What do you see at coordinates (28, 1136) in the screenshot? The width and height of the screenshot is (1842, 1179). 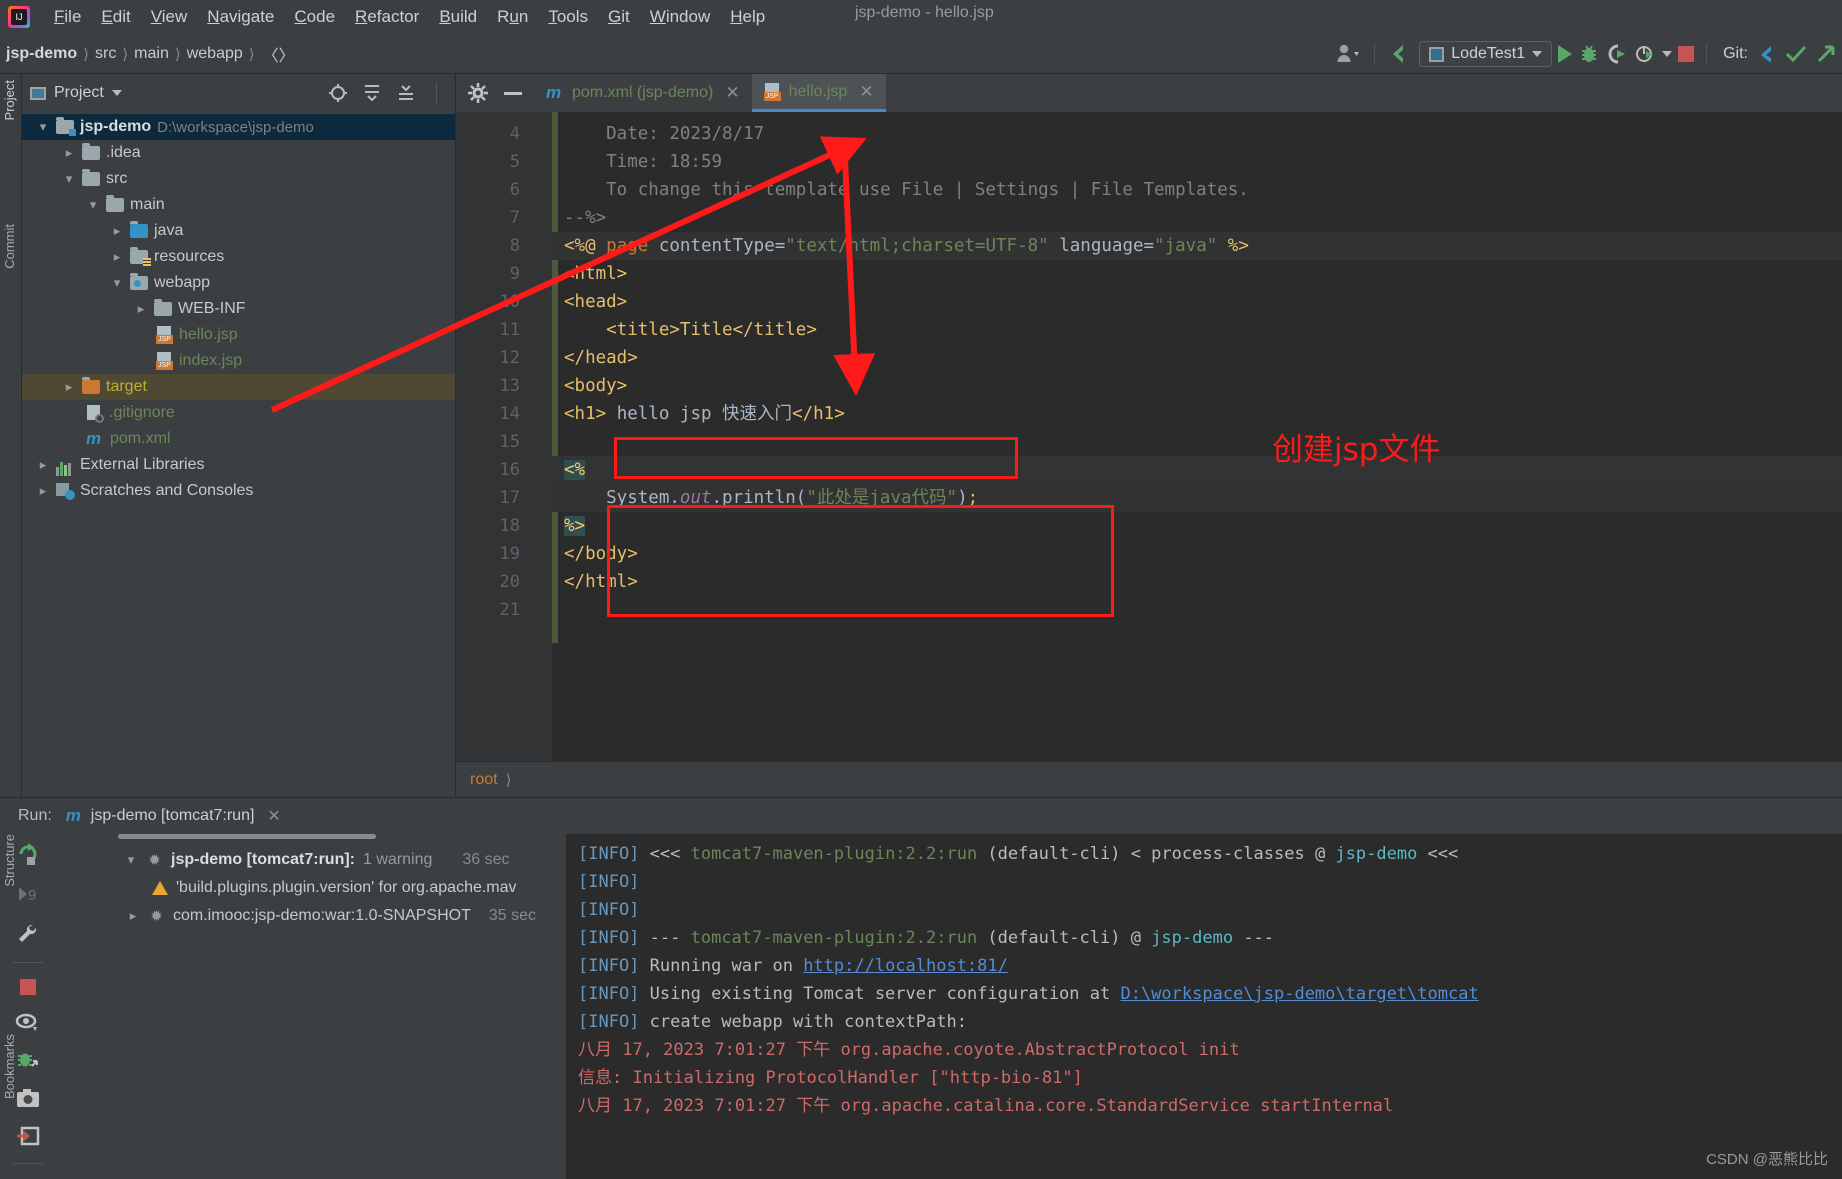 I see `export-icon` at bounding box center [28, 1136].